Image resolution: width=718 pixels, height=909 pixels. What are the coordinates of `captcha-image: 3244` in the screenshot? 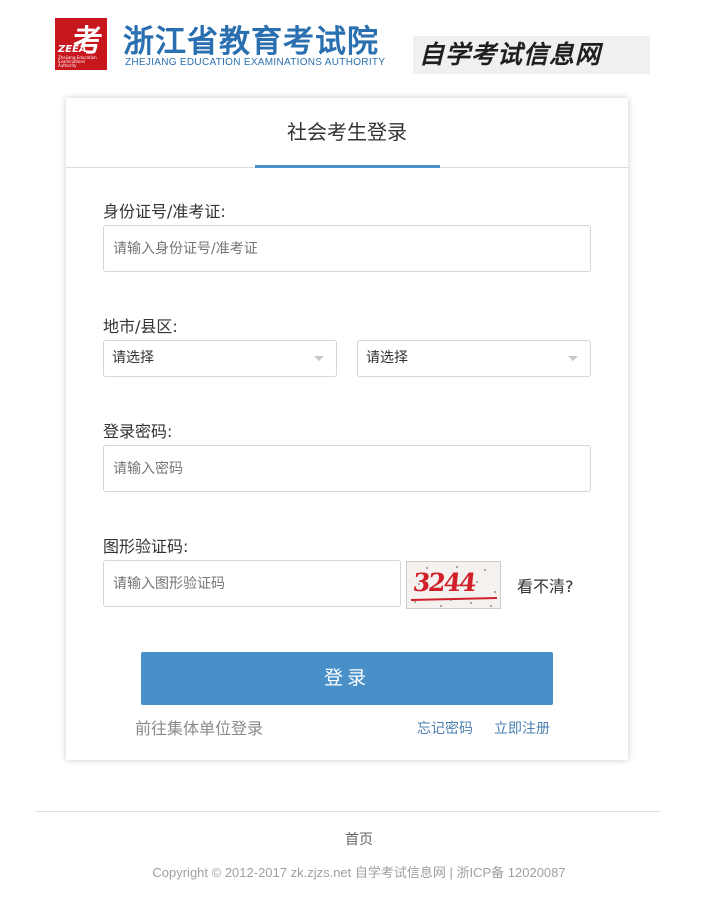 It's located at (453, 585).